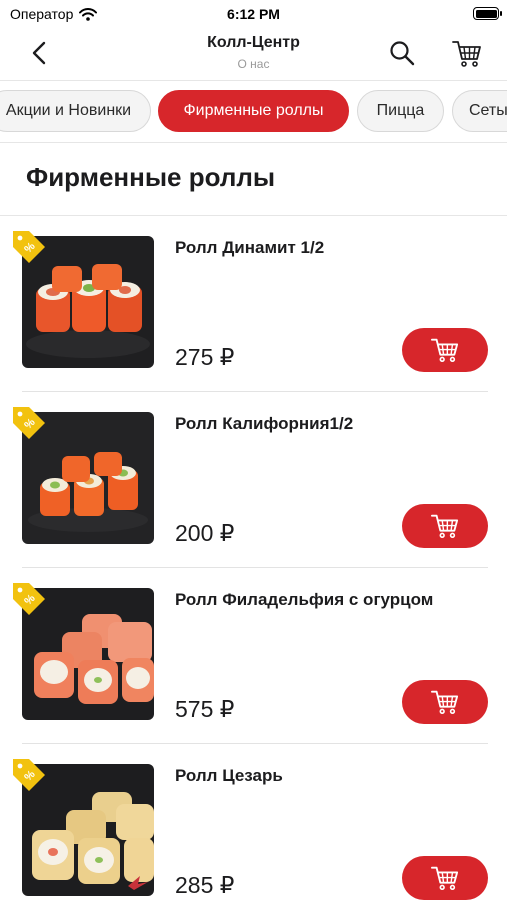 Image resolution: width=507 pixels, height=920 pixels. I want to click on product-price: 575 ₽, so click(205, 709).